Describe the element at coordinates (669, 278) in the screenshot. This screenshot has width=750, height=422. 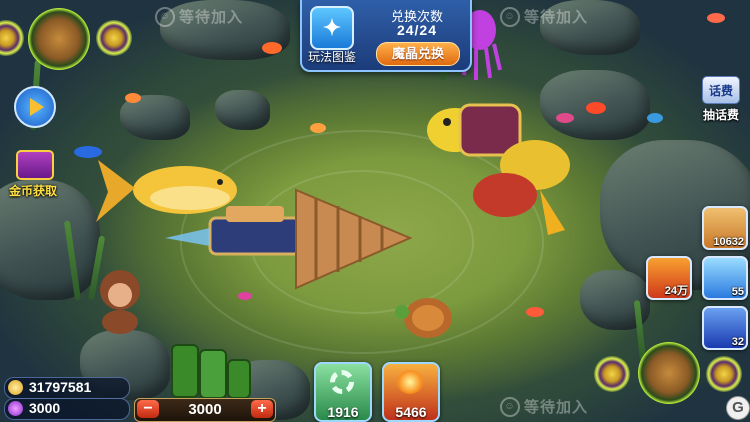
I see `fire-skill: 24万` at that location.